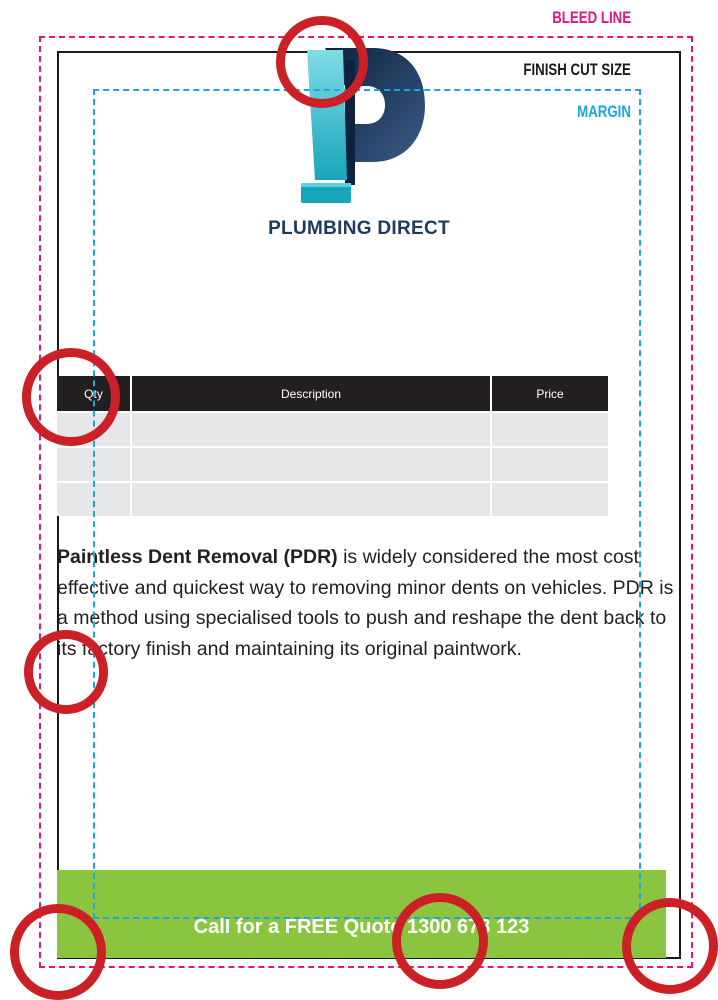 The width and height of the screenshot is (718, 1000). What do you see at coordinates (577, 69) in the screenshot?
I see `finish-cut-label: FINISH CUT SIZE` at bounding box center [577, 69].